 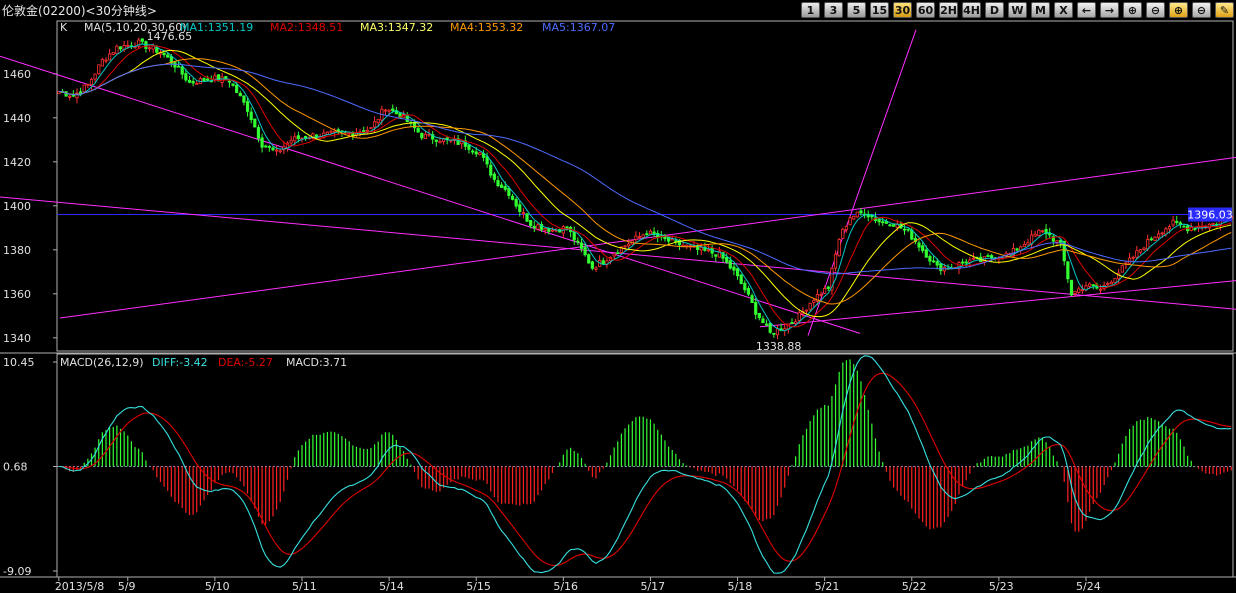 What do you see at coordinates (565, 586) in the screenshot?
I see `x-tick-label: 5/16` at bounding box center [565, 586].